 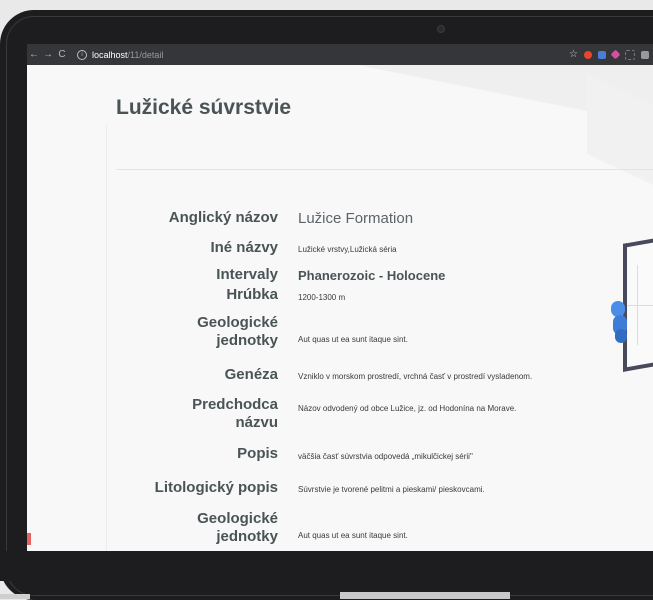 What do you see at coordinates (356, 218) in the screenshot?
I see `detail-value: Lužice Formation` at bounding box center [356, 218].